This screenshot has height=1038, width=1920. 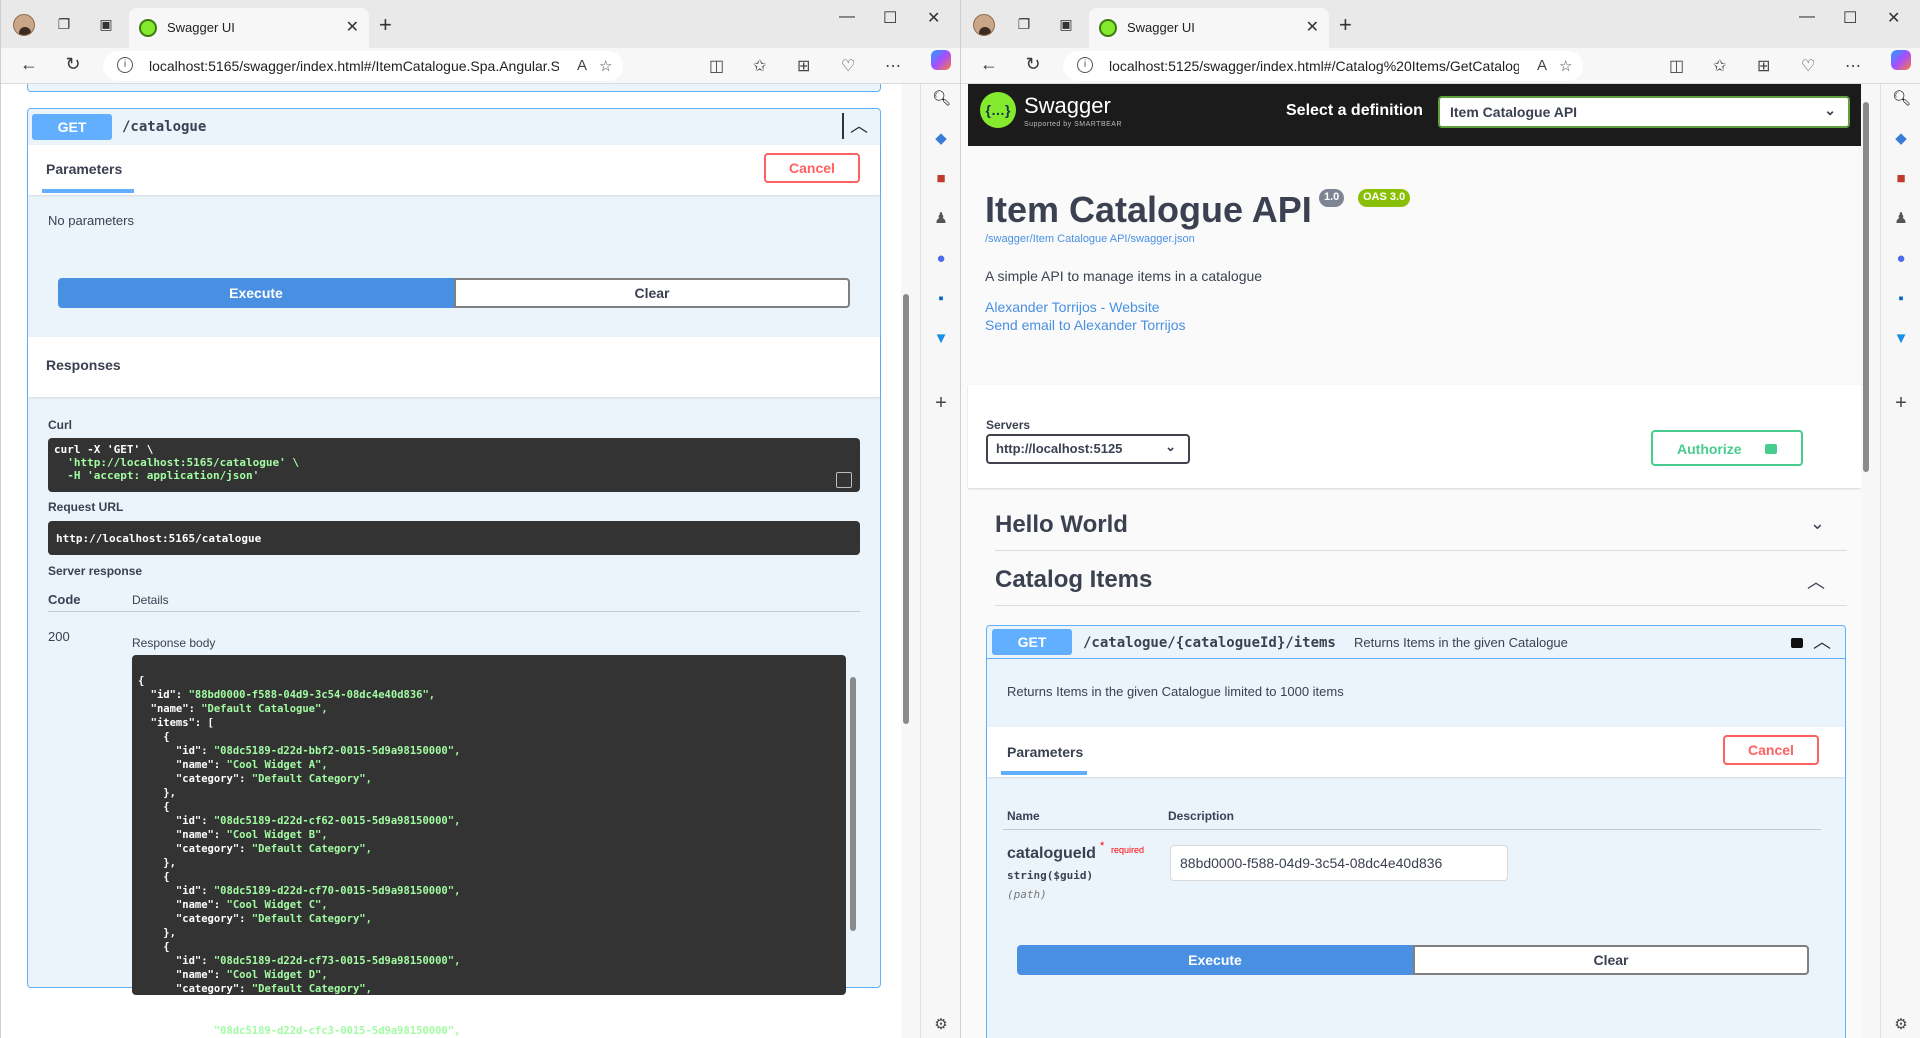 I want to click on copy-icon, so click(x=844, y=480).